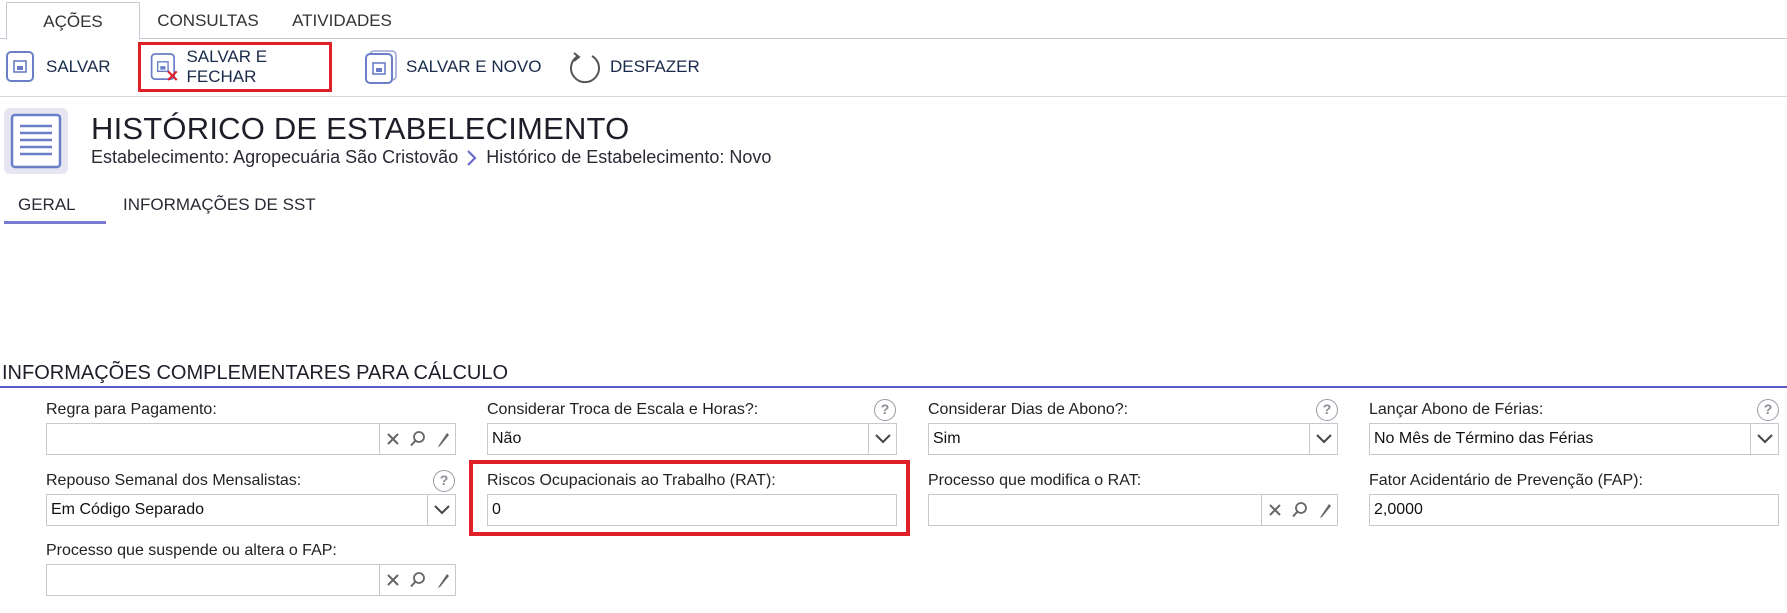 Image resolution: width=1787 pixels, height=613 pixels. Describe the element at coordinates (1035, 480) in the screenshot. I see `processo-rat-label: Processo que modifica o RAT:` at that location.